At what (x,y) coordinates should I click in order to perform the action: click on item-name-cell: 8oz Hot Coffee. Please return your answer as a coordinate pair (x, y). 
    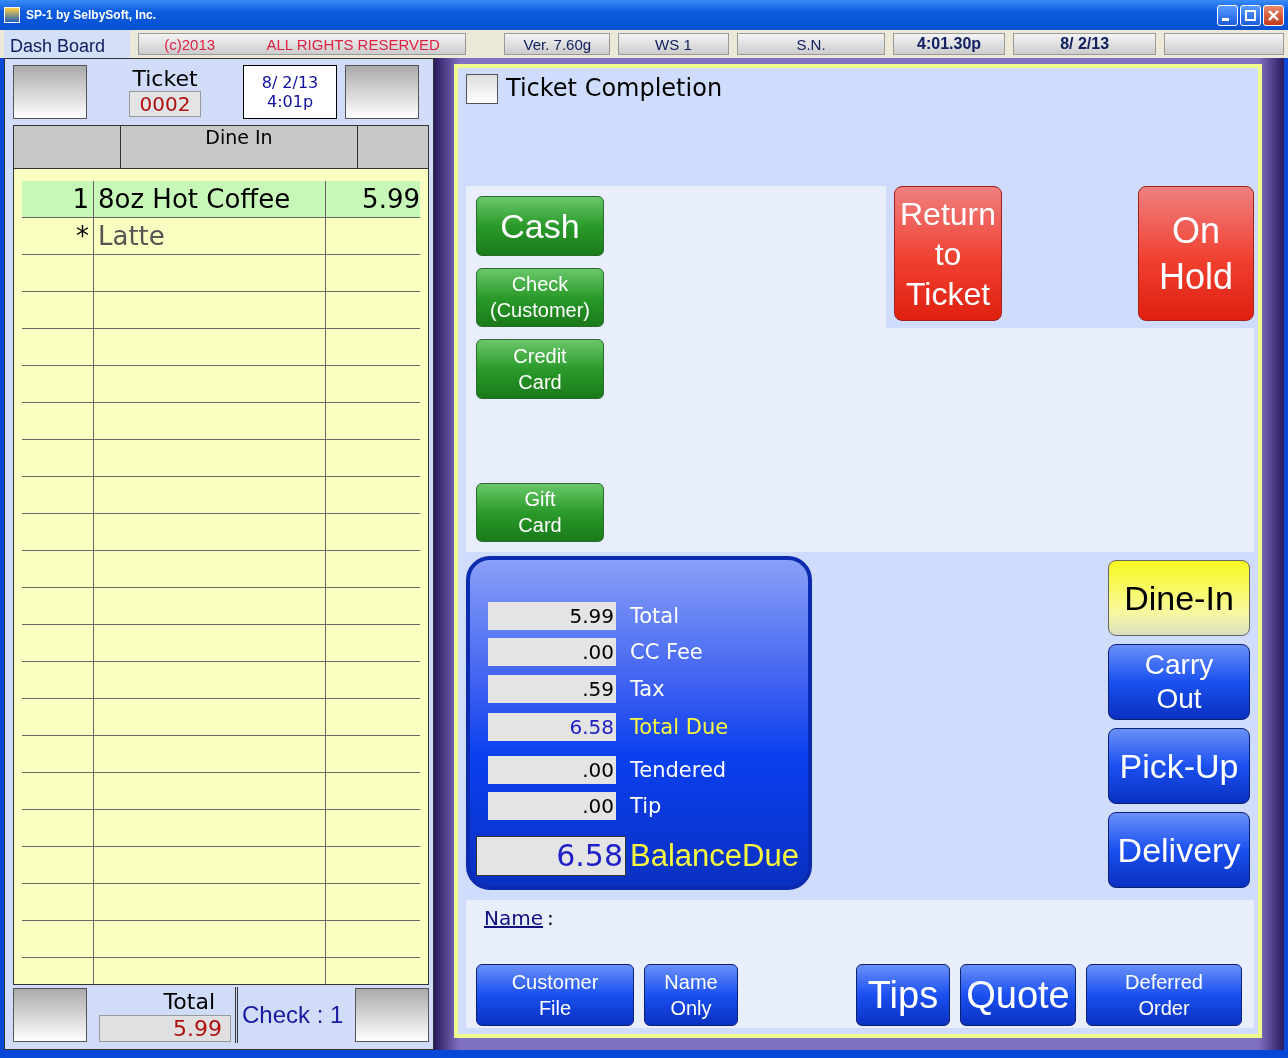
    Looking at the image, I should click on (210, 199).